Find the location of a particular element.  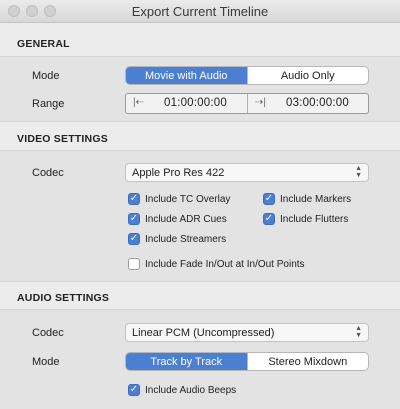

include-flutters-checkbox: ✓ Include Flutters is located at coordinates (305, 219).